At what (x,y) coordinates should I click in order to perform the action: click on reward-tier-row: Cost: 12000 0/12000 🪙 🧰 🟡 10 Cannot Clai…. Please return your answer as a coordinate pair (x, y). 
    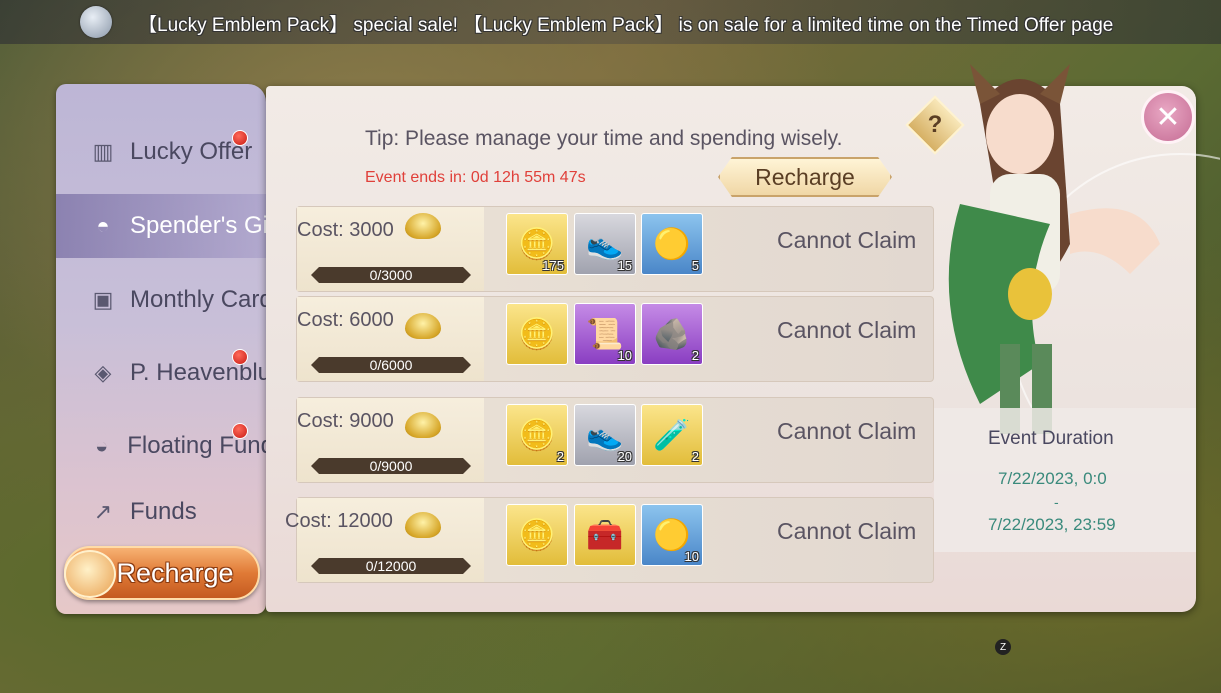
    Looking at the image, I should click on (609, 540).